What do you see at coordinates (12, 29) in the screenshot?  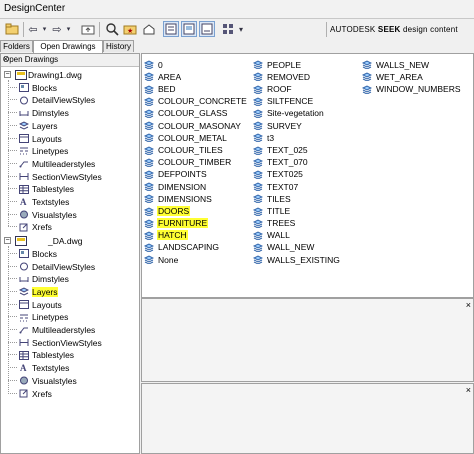 I see `load-icon` at bounding box center [12, 29].